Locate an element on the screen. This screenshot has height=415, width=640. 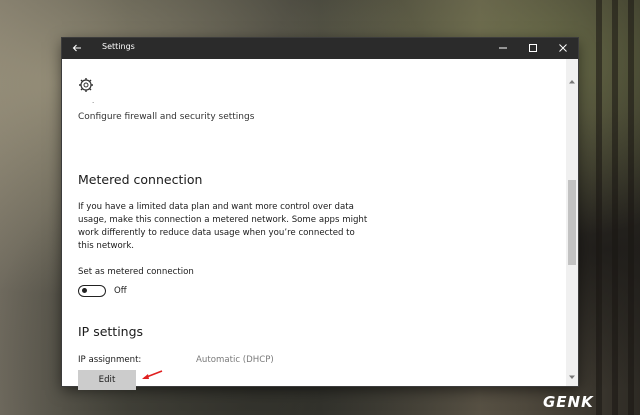
firewall-settings-link: Configure firewall and security settings is located at coordinates (166, 117).